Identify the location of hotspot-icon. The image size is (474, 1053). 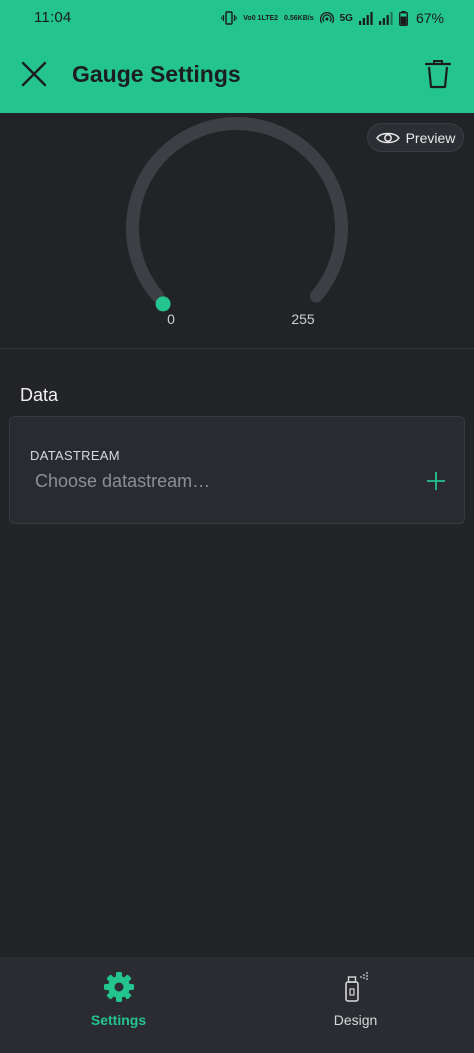
(326, 18).